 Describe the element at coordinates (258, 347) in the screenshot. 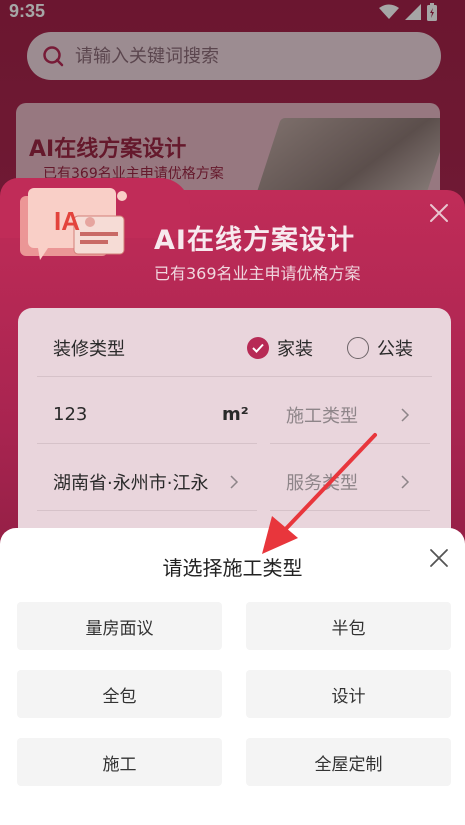

I see `check-icon` at that location.